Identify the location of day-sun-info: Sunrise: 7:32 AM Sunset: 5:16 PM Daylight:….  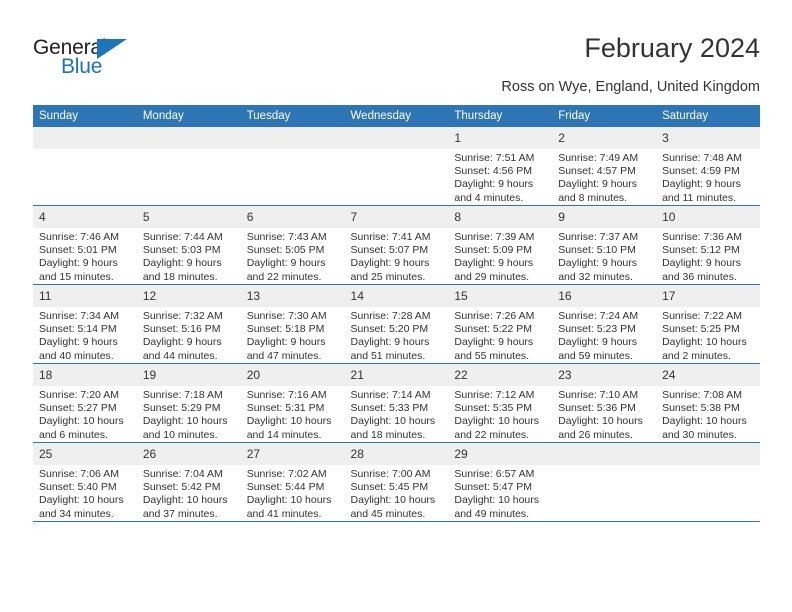
(189, 335).